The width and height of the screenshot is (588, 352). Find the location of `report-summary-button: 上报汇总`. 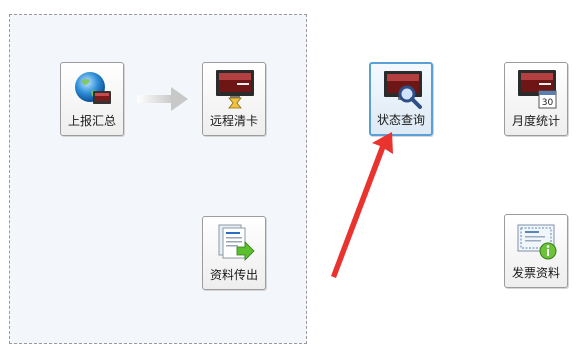

report-summary-button: 上报汇总 is located at coordinates (92, 99).